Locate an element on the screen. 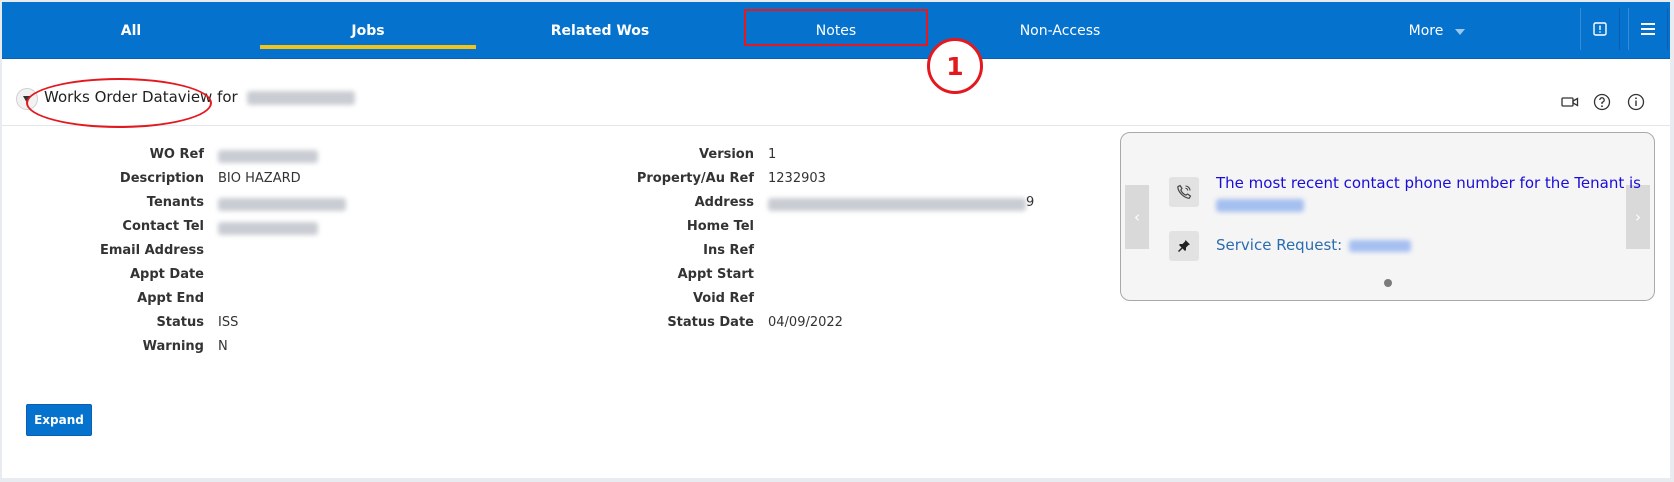  service-request-link: Service Request: is located at coordinates (1313, 245).